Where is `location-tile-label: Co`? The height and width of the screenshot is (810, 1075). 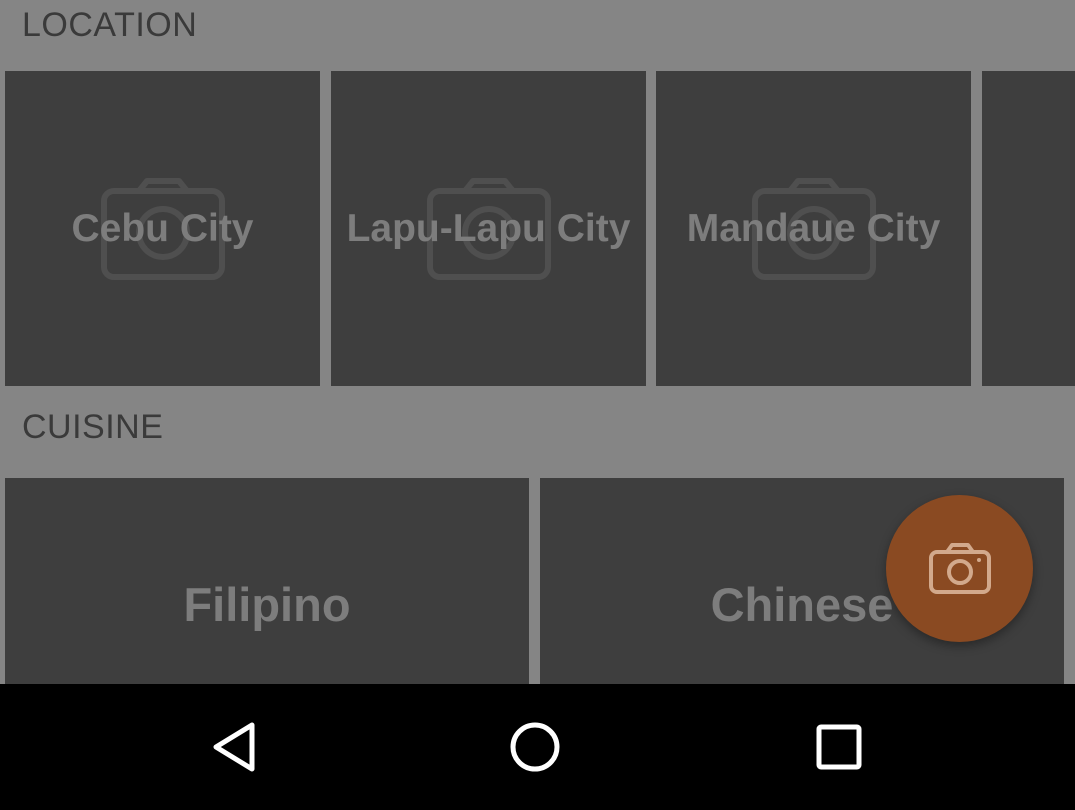 location-tile-label: Co is located at coordinates (1028, 228).